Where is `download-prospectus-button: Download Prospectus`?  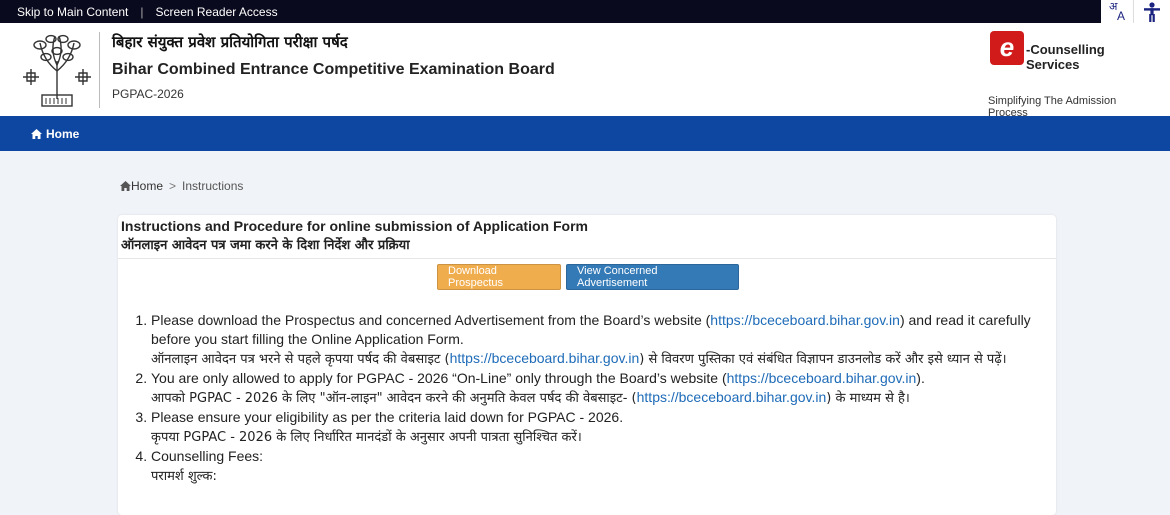 download-prospectus-button: Download Prospectus is located at coordinates (499, 277).